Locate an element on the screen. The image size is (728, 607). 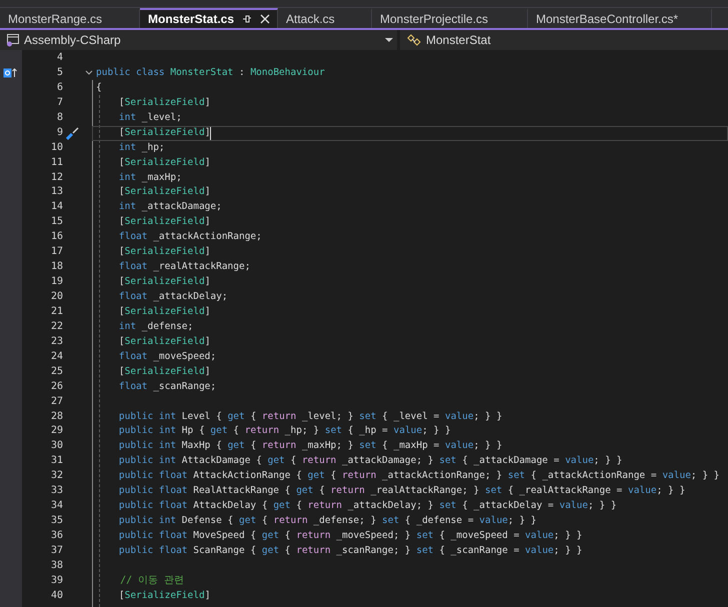
line-number: 39 is located at coordinates (56, 581).